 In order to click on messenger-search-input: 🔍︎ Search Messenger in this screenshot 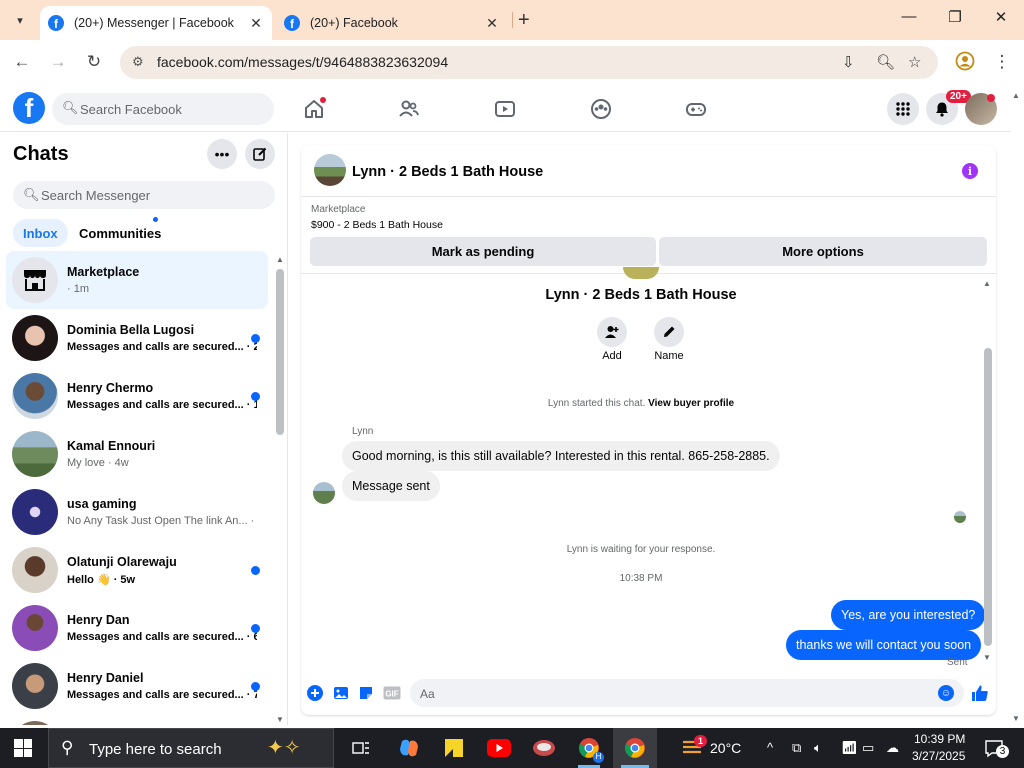, I will do `click(144, 195)`.